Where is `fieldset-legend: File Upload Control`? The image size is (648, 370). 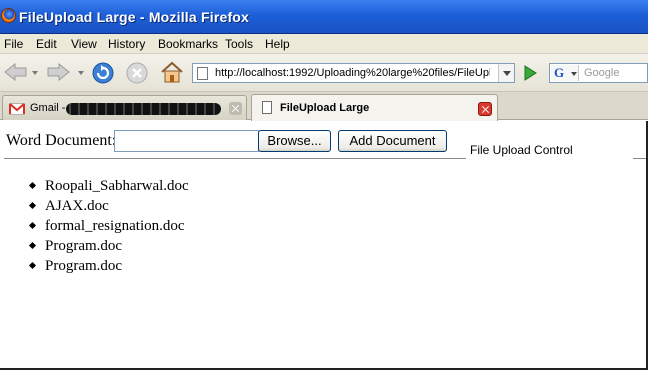 fieldset-legend: File Upload Control is located at coordinates (521, 150).